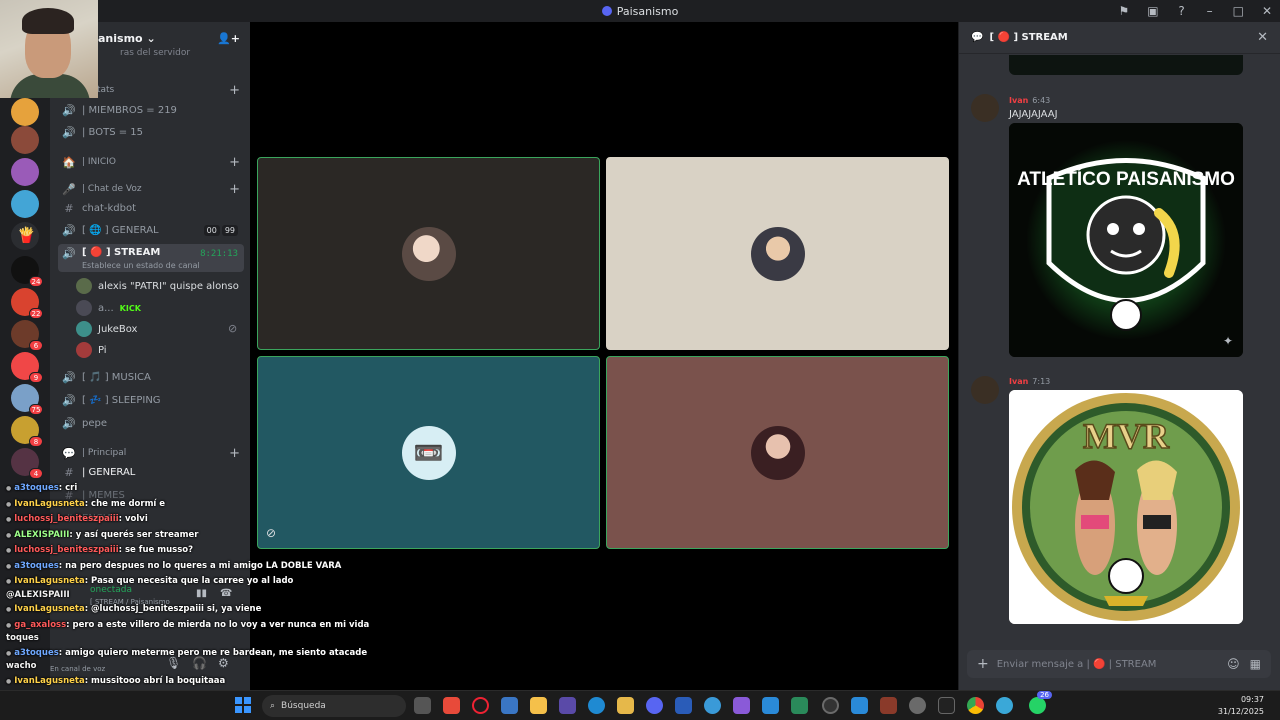 Image resolution: width=1280 pixels, height=720 pixels. I want to click on mvr-badge-svg: MVR, so click(1126, 507).